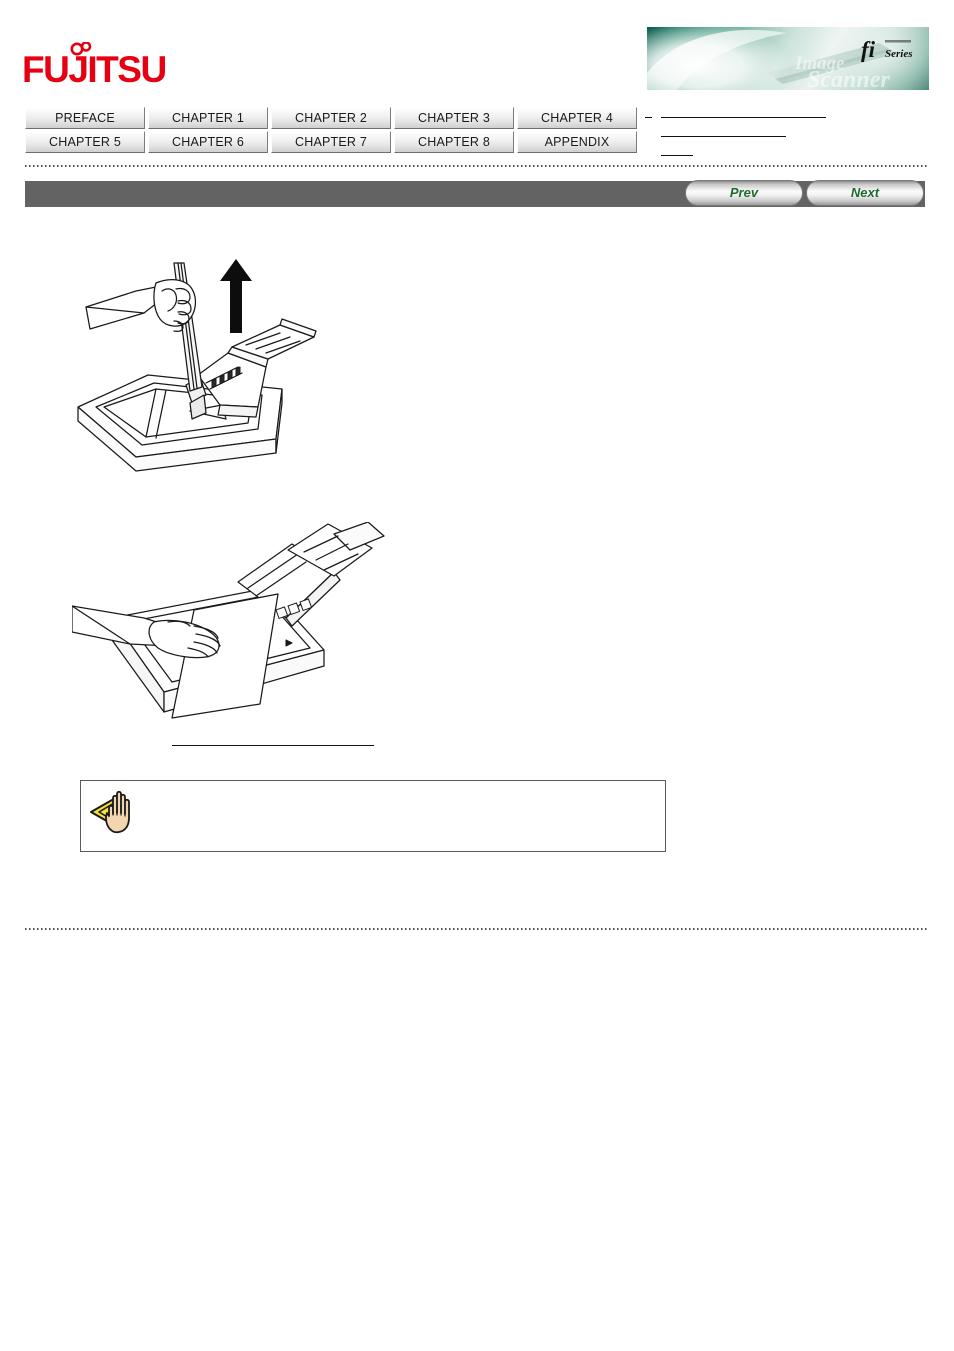  I want to click on tab-chapter-3: CHAPTER 3, so click(454, 118).